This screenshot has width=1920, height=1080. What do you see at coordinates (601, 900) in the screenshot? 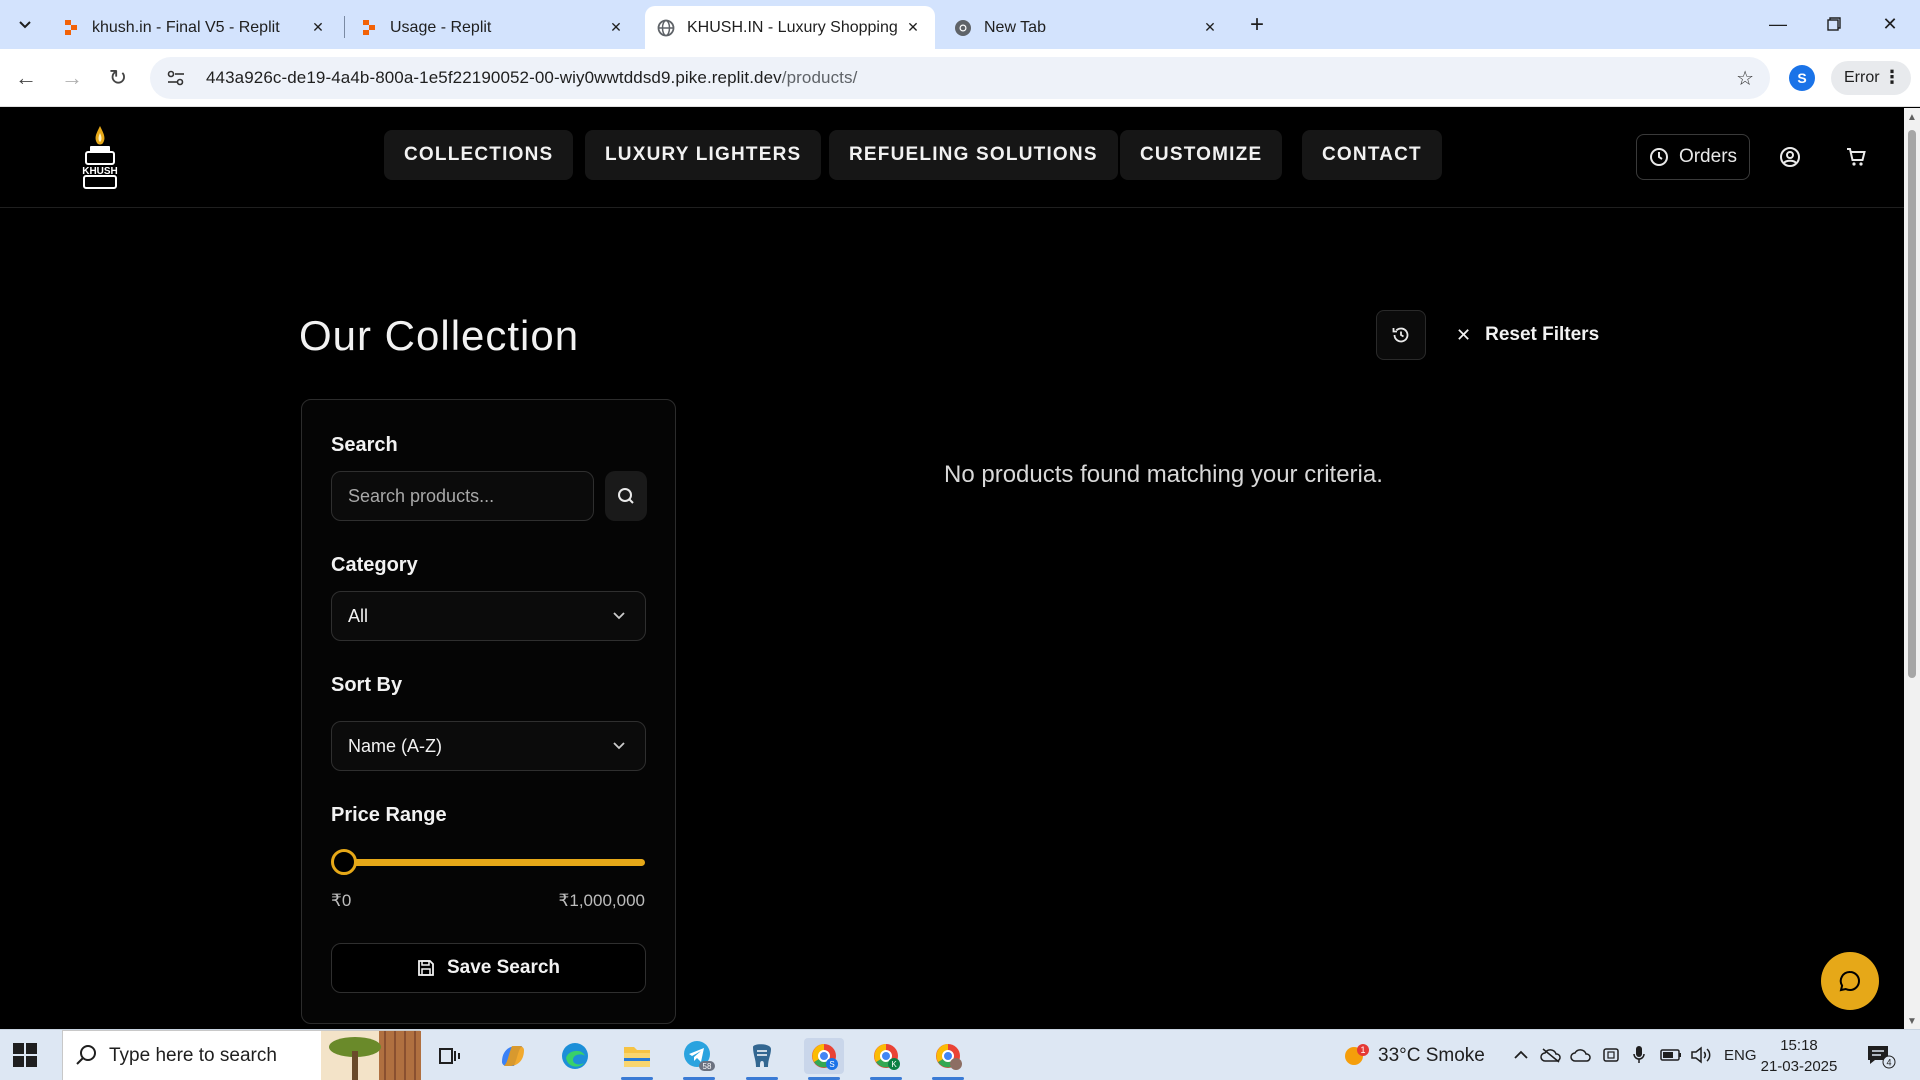
I see `price-max-value: ₹1,000,000` at bounding box center [601, 900].